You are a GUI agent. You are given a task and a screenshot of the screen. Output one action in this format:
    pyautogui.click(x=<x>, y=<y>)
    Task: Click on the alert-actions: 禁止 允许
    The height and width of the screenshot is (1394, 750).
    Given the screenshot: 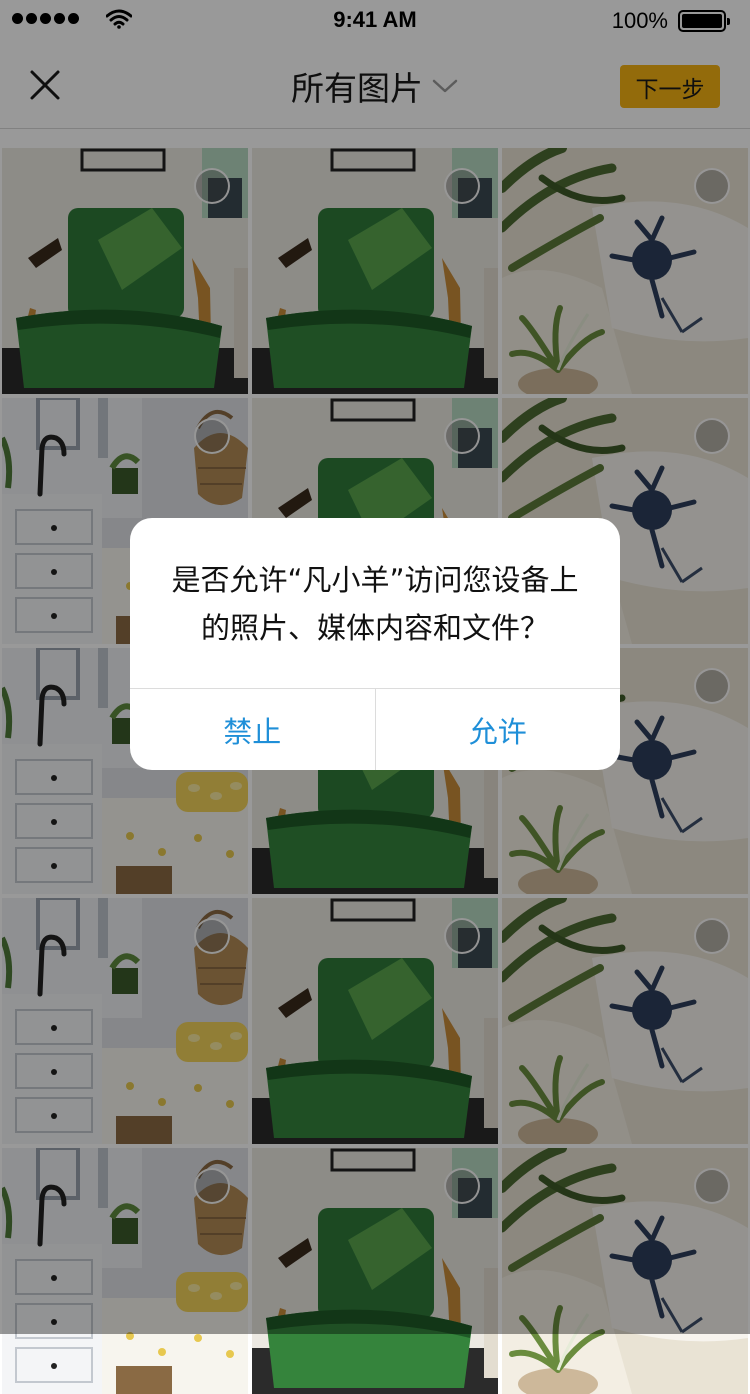 What is the action you would take?
    pyautogui.click(x=375, y=729)
    